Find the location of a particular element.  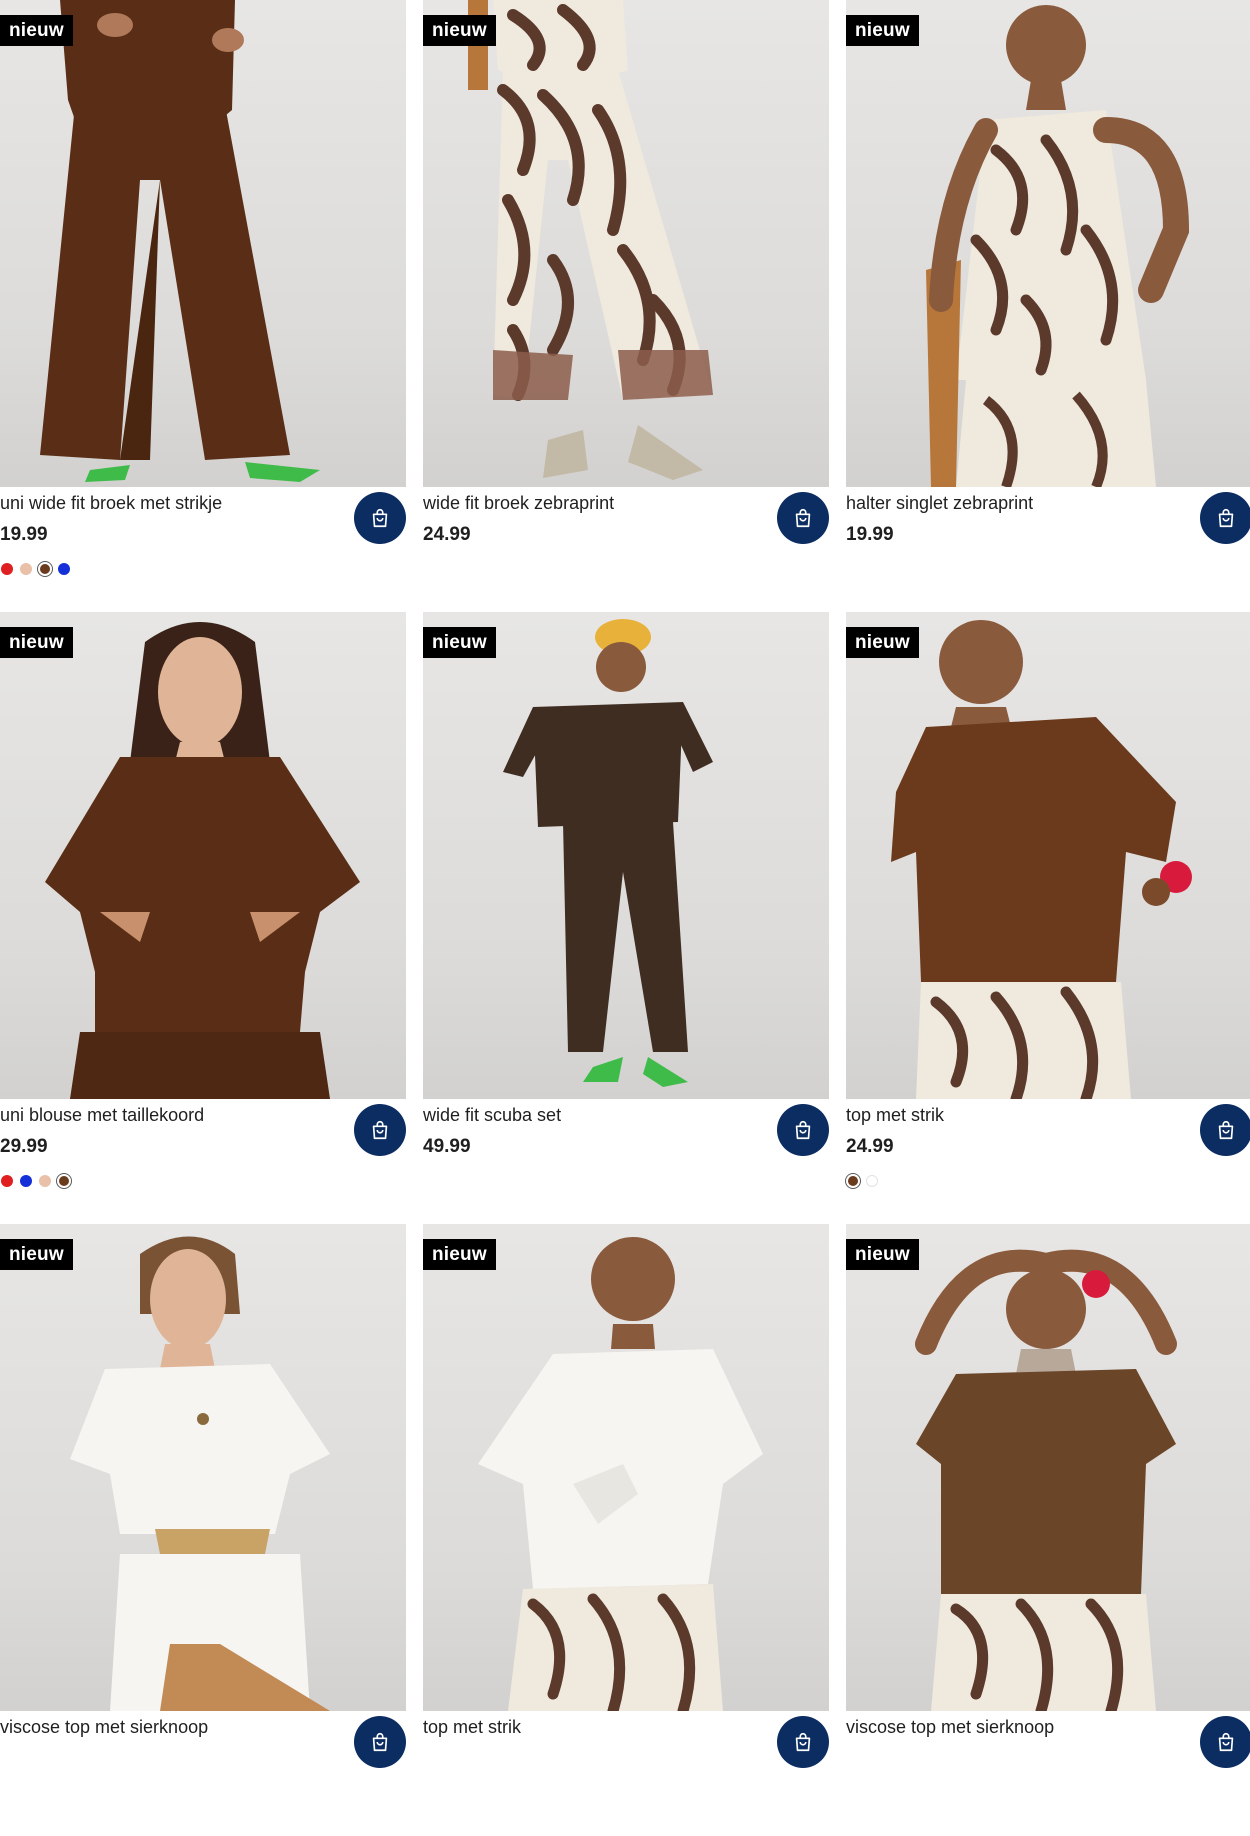

color-swatch-white is located at coordinates (872, 1181).